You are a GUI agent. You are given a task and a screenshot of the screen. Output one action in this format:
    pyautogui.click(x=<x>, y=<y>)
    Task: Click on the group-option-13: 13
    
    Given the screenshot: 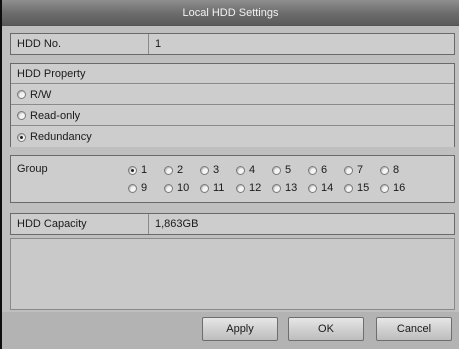 What is the action you would take?
    pyautogui.click(x=290, y=188)
    